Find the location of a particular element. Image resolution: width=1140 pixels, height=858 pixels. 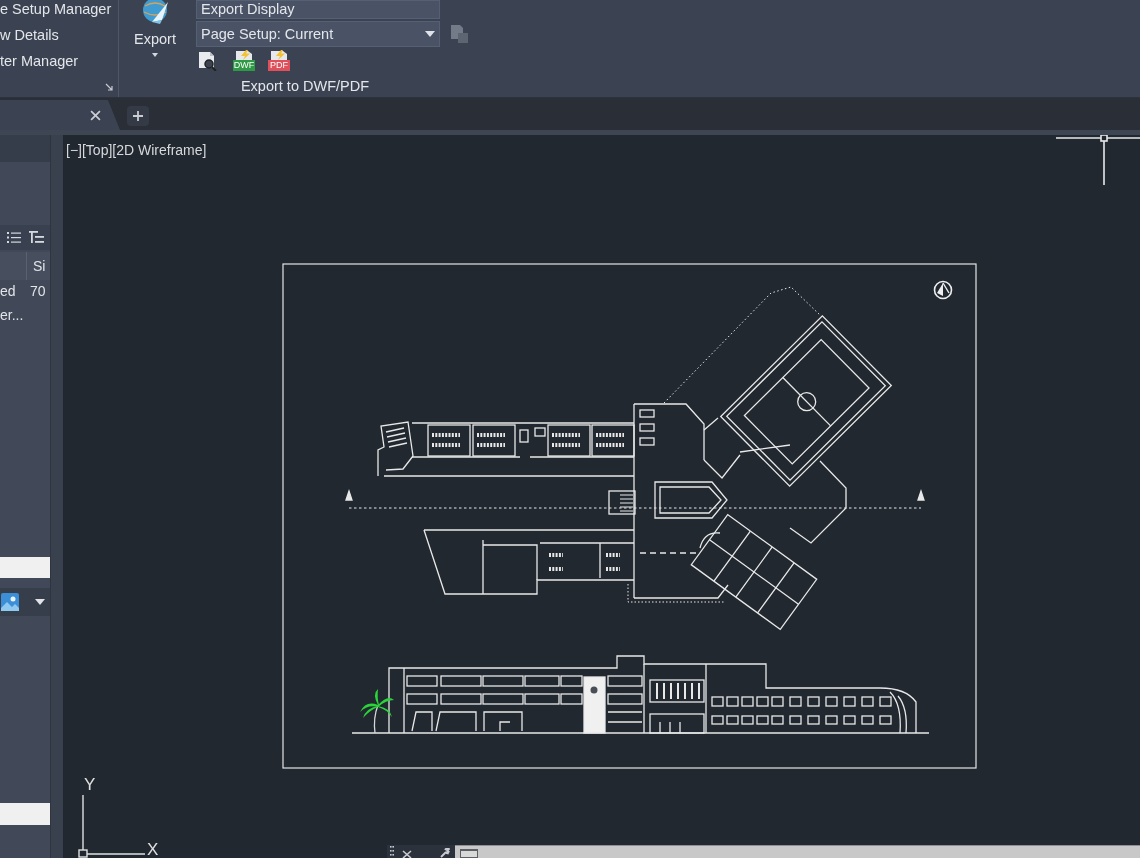

tree-view-icon is located at coordinates (36, 237).